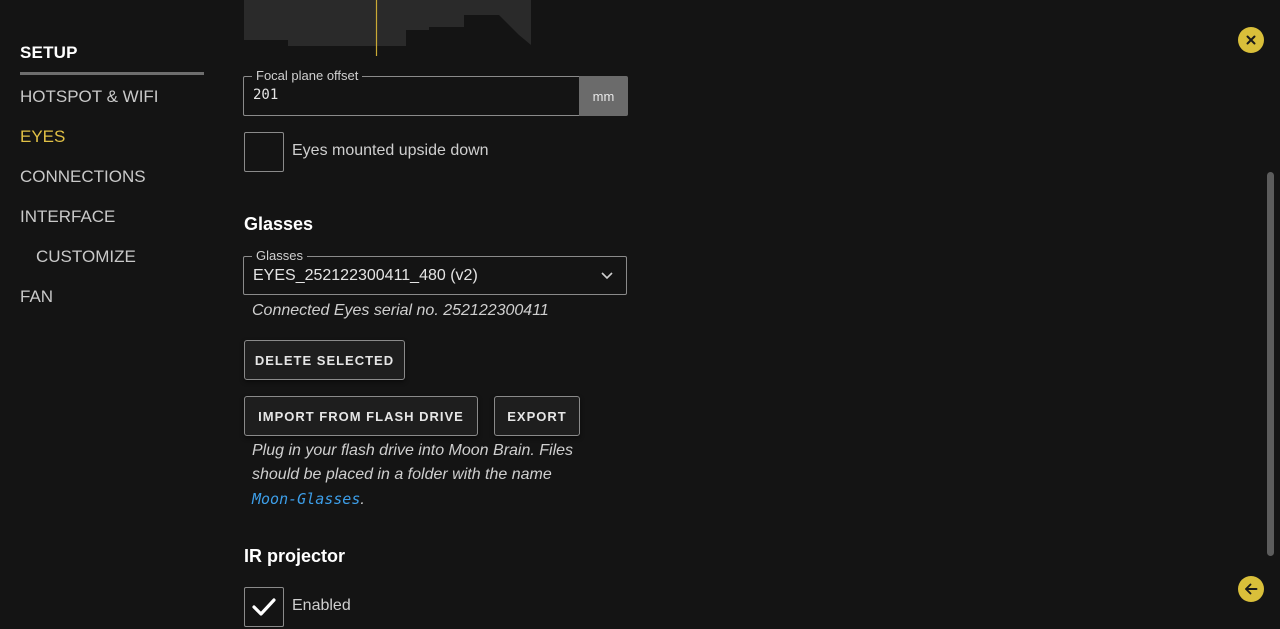 This screenshot has width=1280, height=629. Describe the element at coordinates (264, 152) in the screenshot. I see `eyes-upside-down-checkbox` at that location.